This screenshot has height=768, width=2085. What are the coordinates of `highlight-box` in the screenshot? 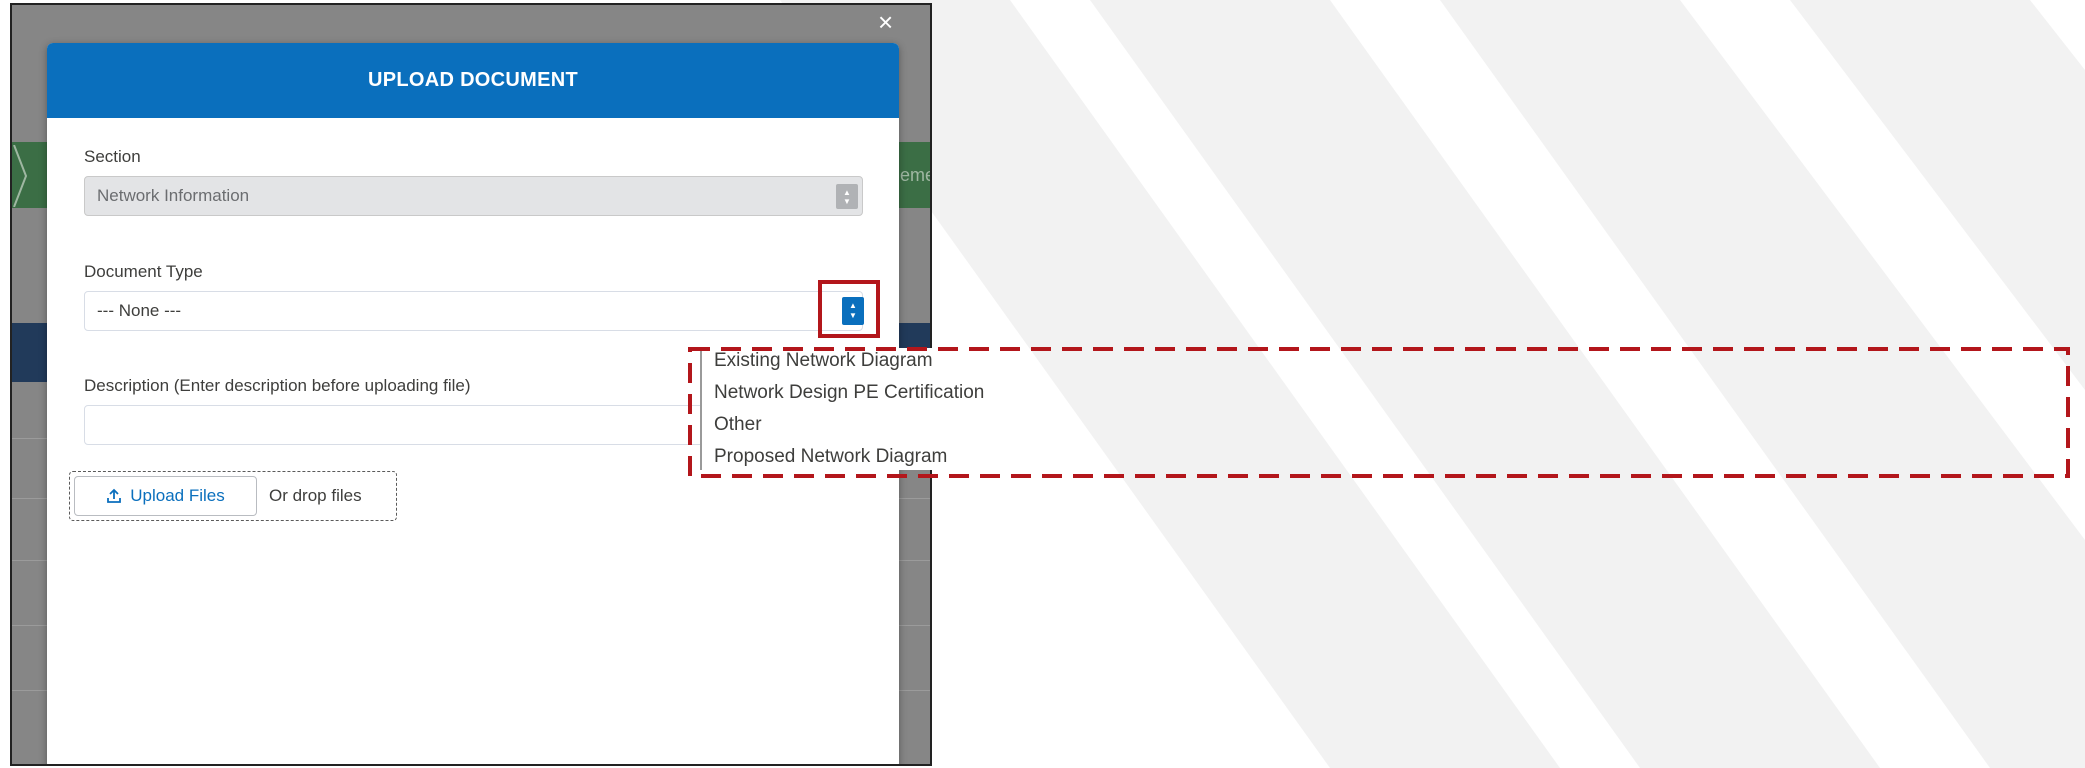 It's located at (849, 309).